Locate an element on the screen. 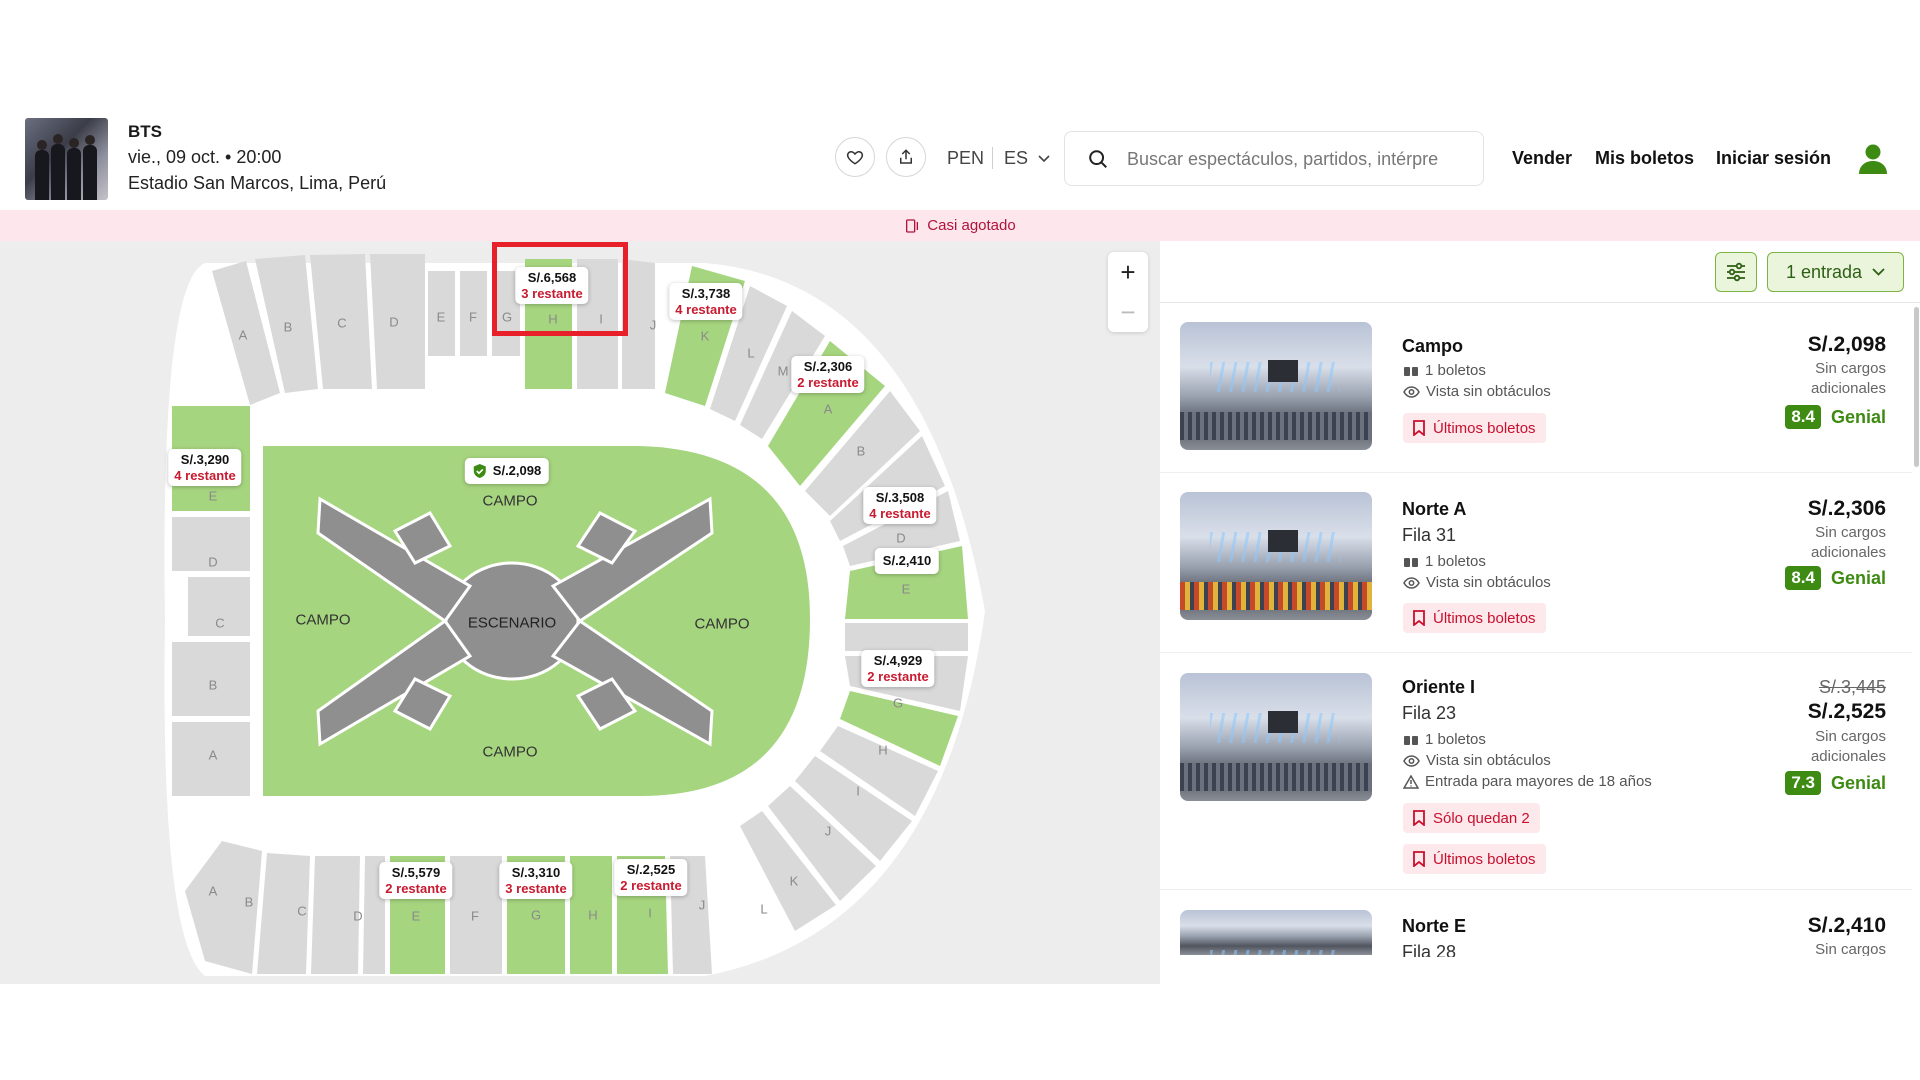 Image resolution: width=1920 pixels, height=1080 pixels. price-tag-price: S/.3,508 is located at coordinates (900, 497).